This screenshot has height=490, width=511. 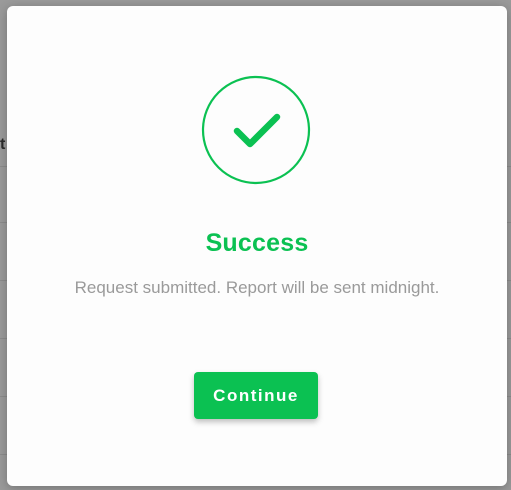 What do you see at coordinates (3, 144) in the screenshot?
I see `table-header-fragment: t` at bounding box center [3, 144].